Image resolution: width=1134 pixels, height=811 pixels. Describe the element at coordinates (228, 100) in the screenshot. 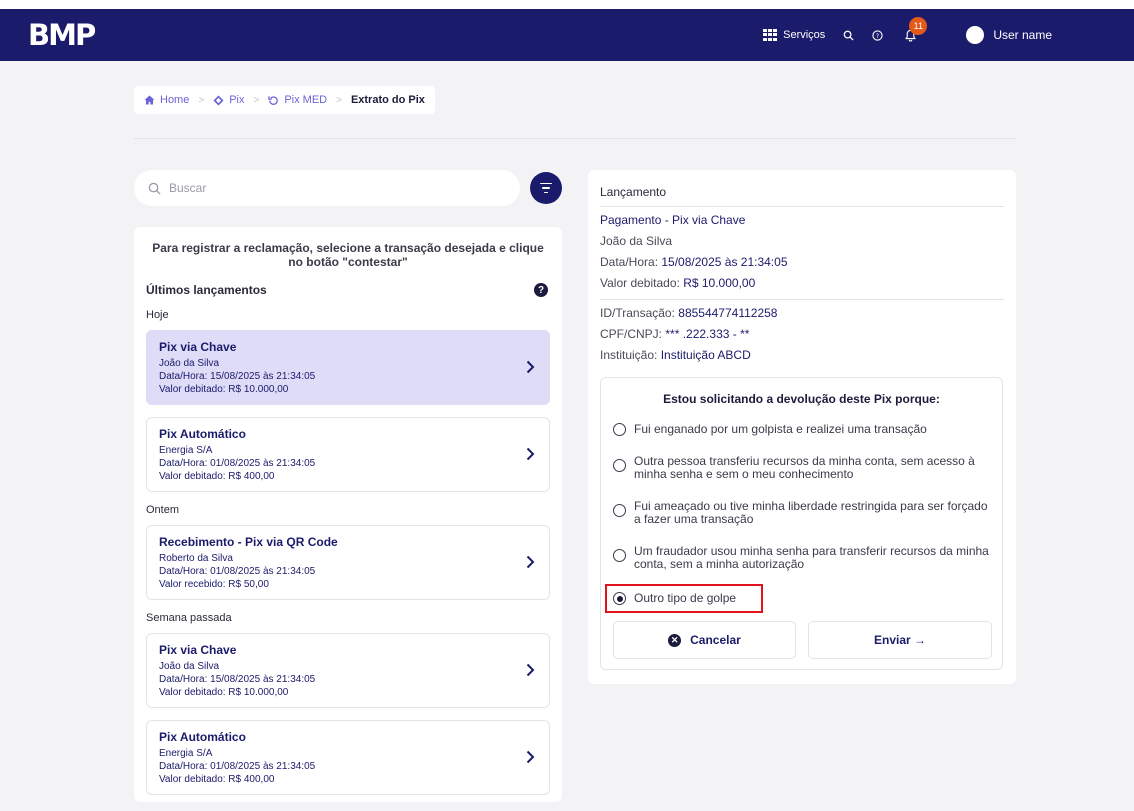

I see `breadcrumb-pix: Pix` at that location.